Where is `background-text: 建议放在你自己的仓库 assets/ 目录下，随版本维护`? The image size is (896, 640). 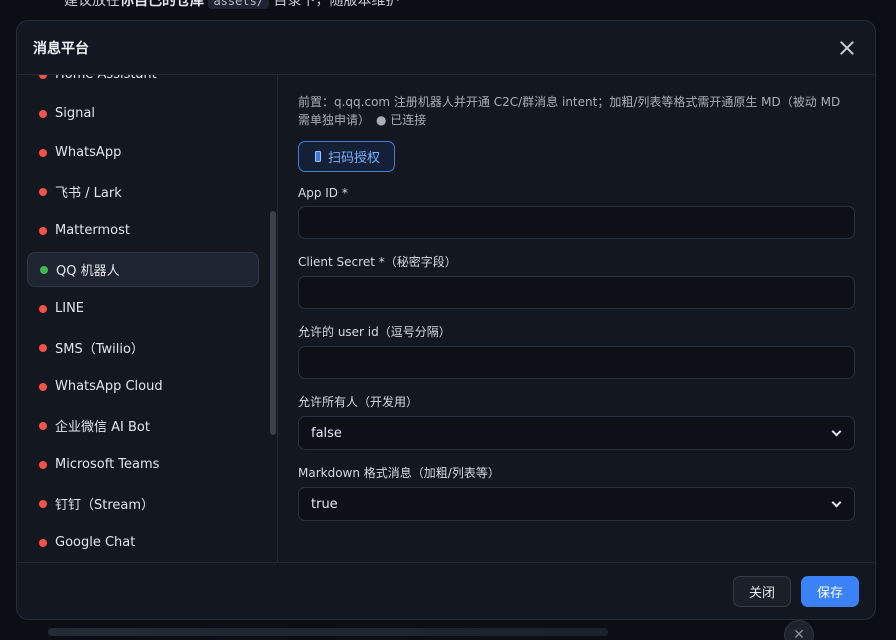
background-text: 建议放在你自己的仓库 assets/ 目录下，随版本维护 is located at coordinates (231, 5).